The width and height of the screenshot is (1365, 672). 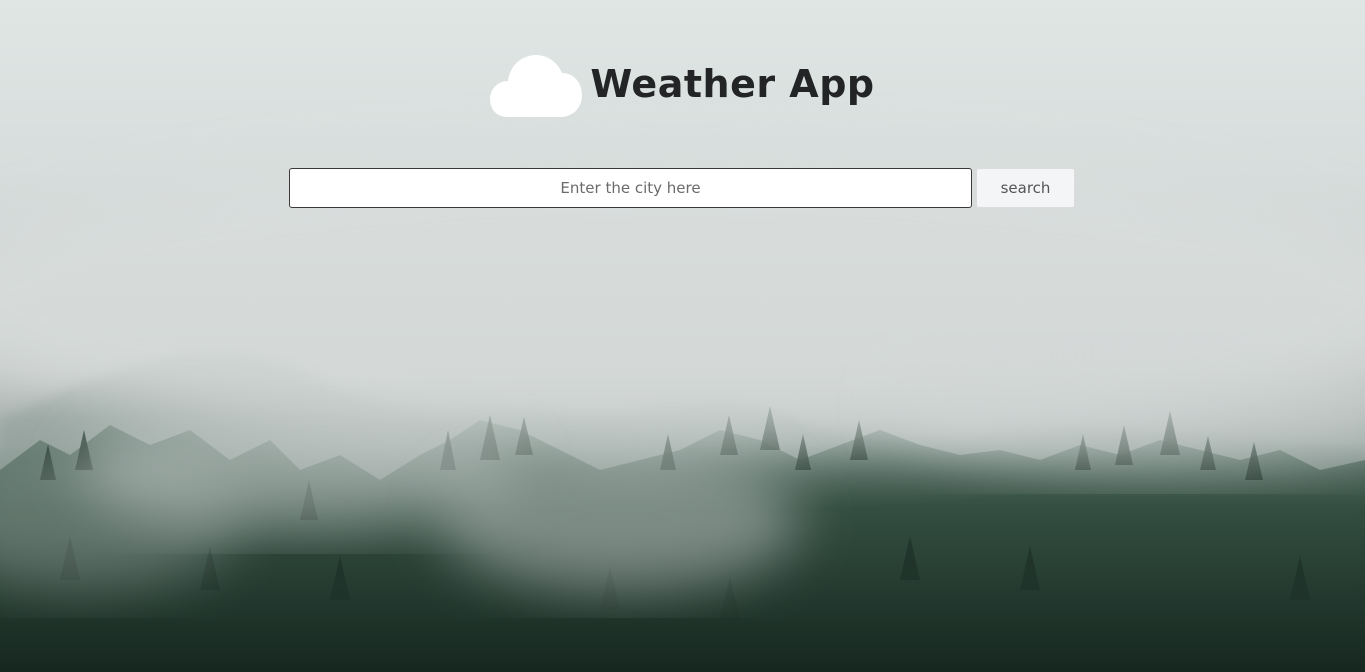 What do you see at coordinates (536, 86) in the screenshot?
I see `cloud-icon` at bounding box center [536, 86].